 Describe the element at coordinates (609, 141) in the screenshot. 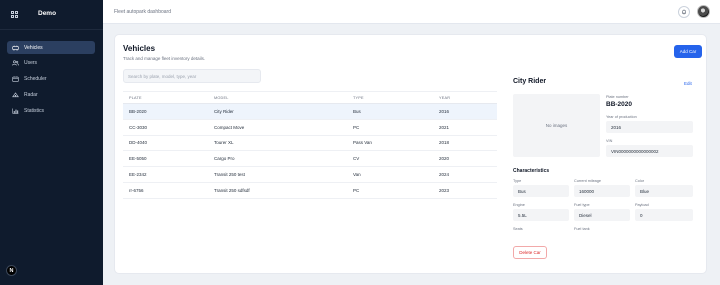

I see `vin-label: VIN` at that location.